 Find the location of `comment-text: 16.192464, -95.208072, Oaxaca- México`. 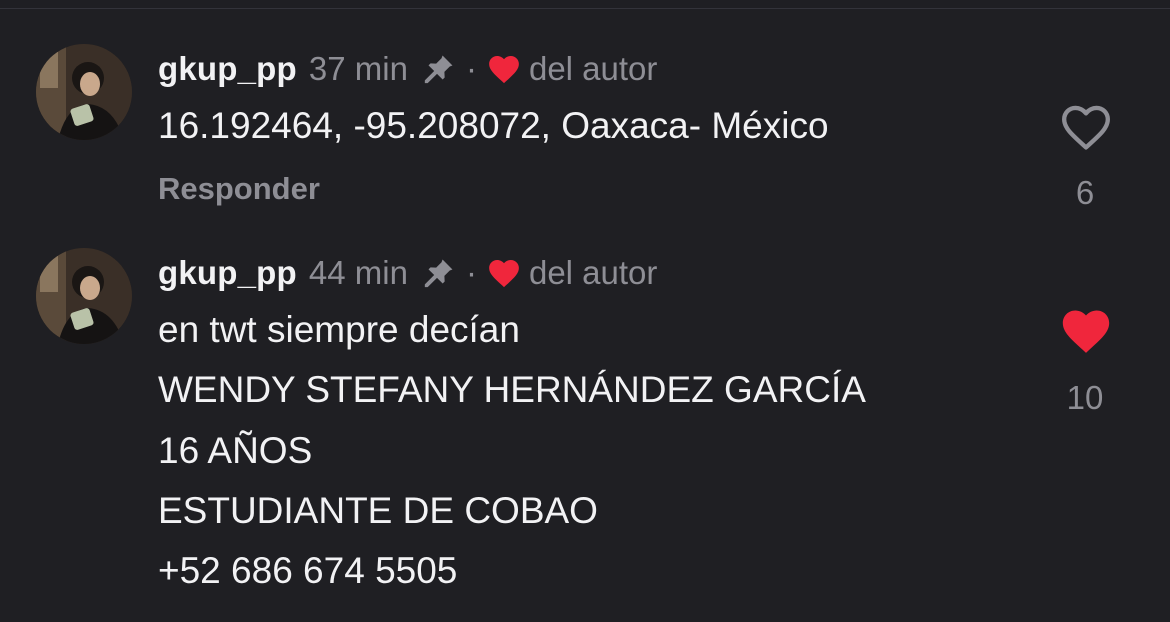

comment-text: 16.192464, -95.208072, Oaxaca- México is located at coordinates (493, 125).